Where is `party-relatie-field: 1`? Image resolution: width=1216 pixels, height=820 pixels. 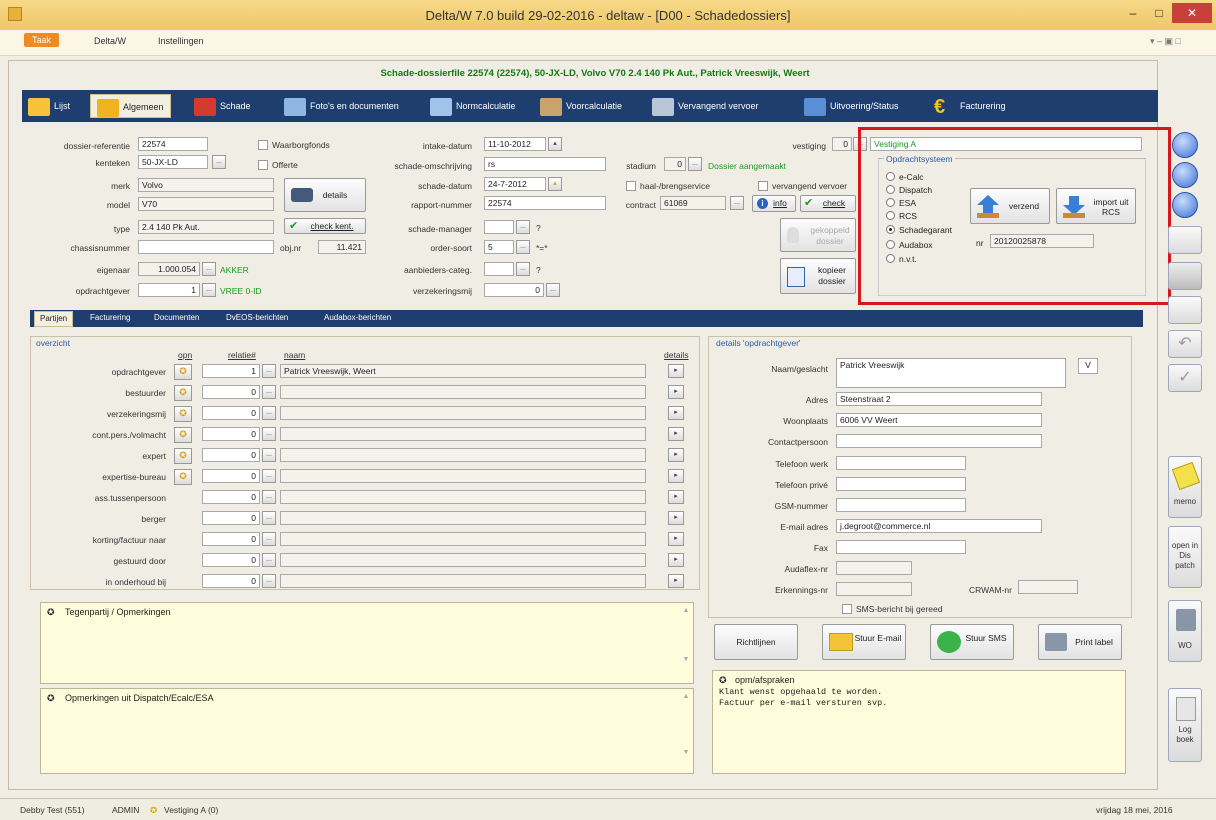
party-relatie-field: 1 is located at coordinates (231, 371).